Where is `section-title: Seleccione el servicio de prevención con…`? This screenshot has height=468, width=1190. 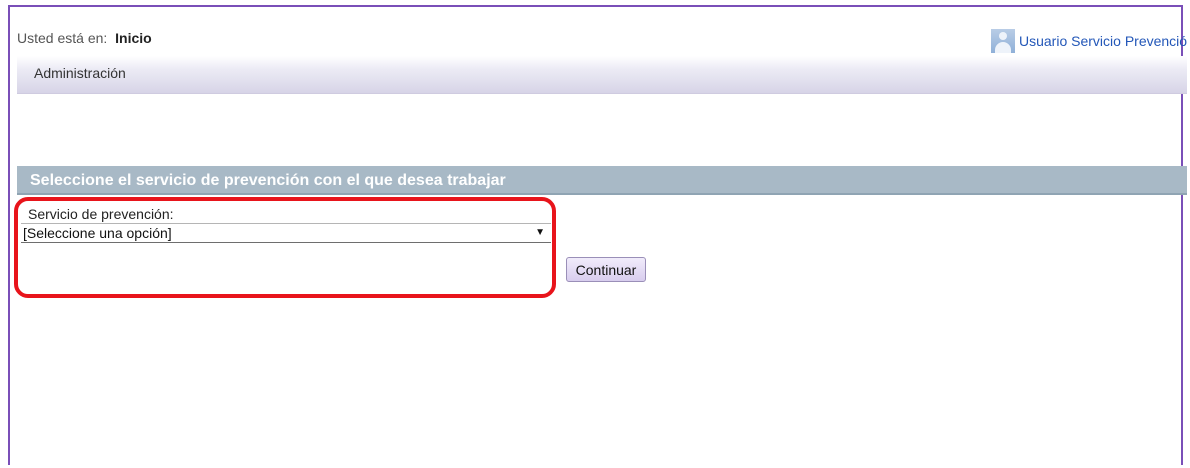 section-title: Seleccione el servicio de prevención con… is located at coordinates (602, 180).